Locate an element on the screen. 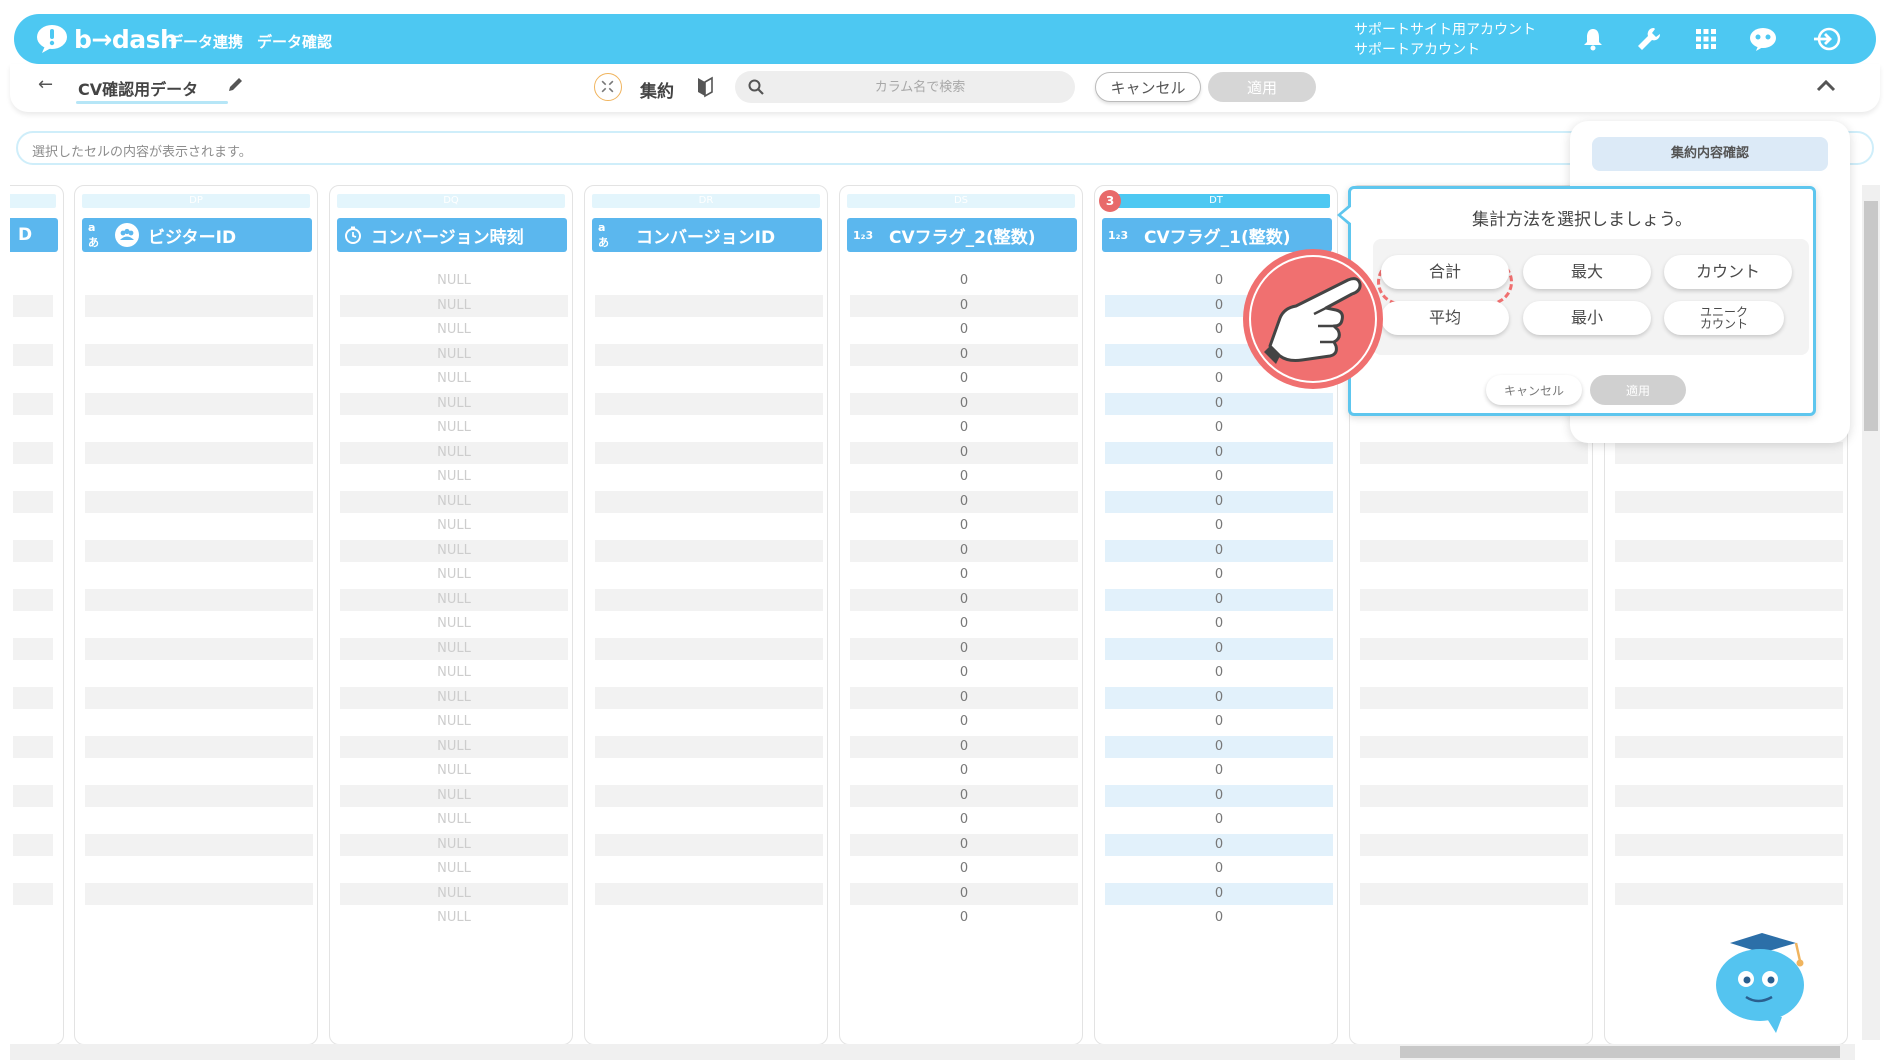 The width and height of the screenshot is (1890, 1063). column-header: a あ コンバージョンID is located at coordinates (707, 235).